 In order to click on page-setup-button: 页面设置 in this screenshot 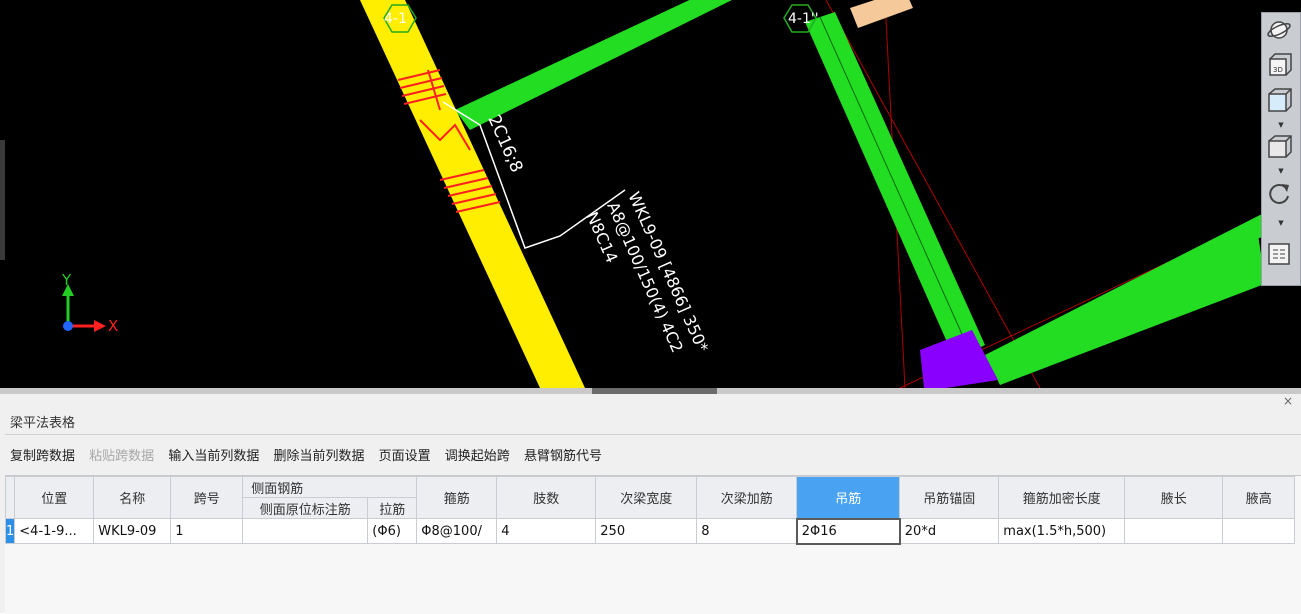, I will do `click(405, 456)`.